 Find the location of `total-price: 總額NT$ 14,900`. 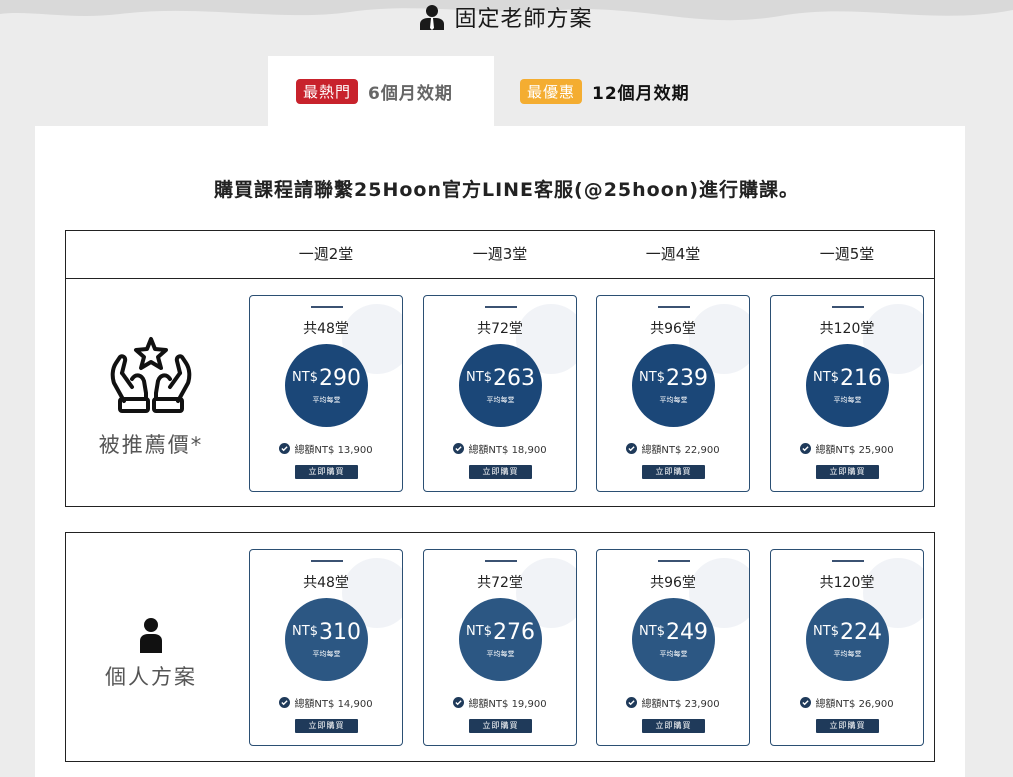

total-price: 總額NT$ 14,900 is located at coordinates (326, 702).